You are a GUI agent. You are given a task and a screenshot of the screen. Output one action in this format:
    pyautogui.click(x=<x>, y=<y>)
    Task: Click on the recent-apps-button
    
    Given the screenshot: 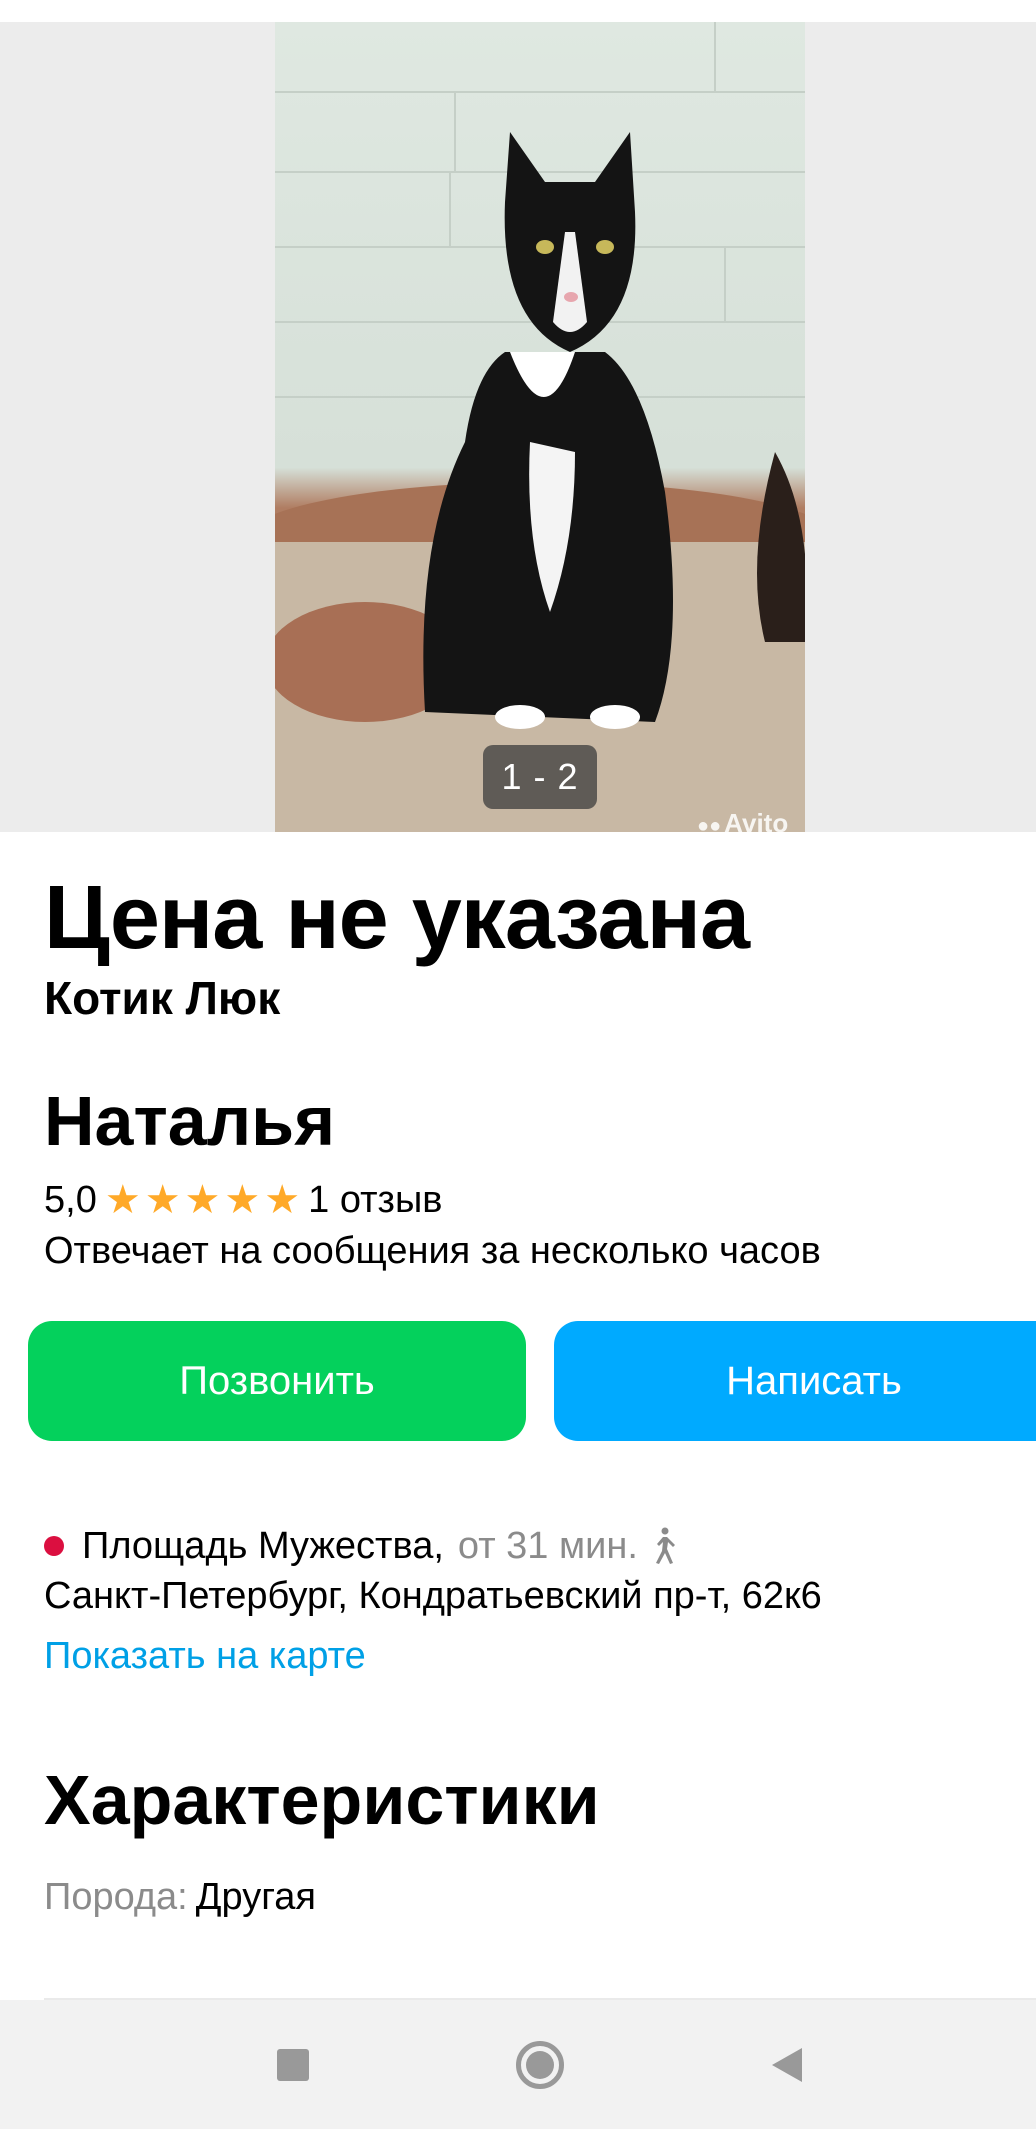 What is the action you would take?
    pyautogui.click(x=293, y=2064)
    